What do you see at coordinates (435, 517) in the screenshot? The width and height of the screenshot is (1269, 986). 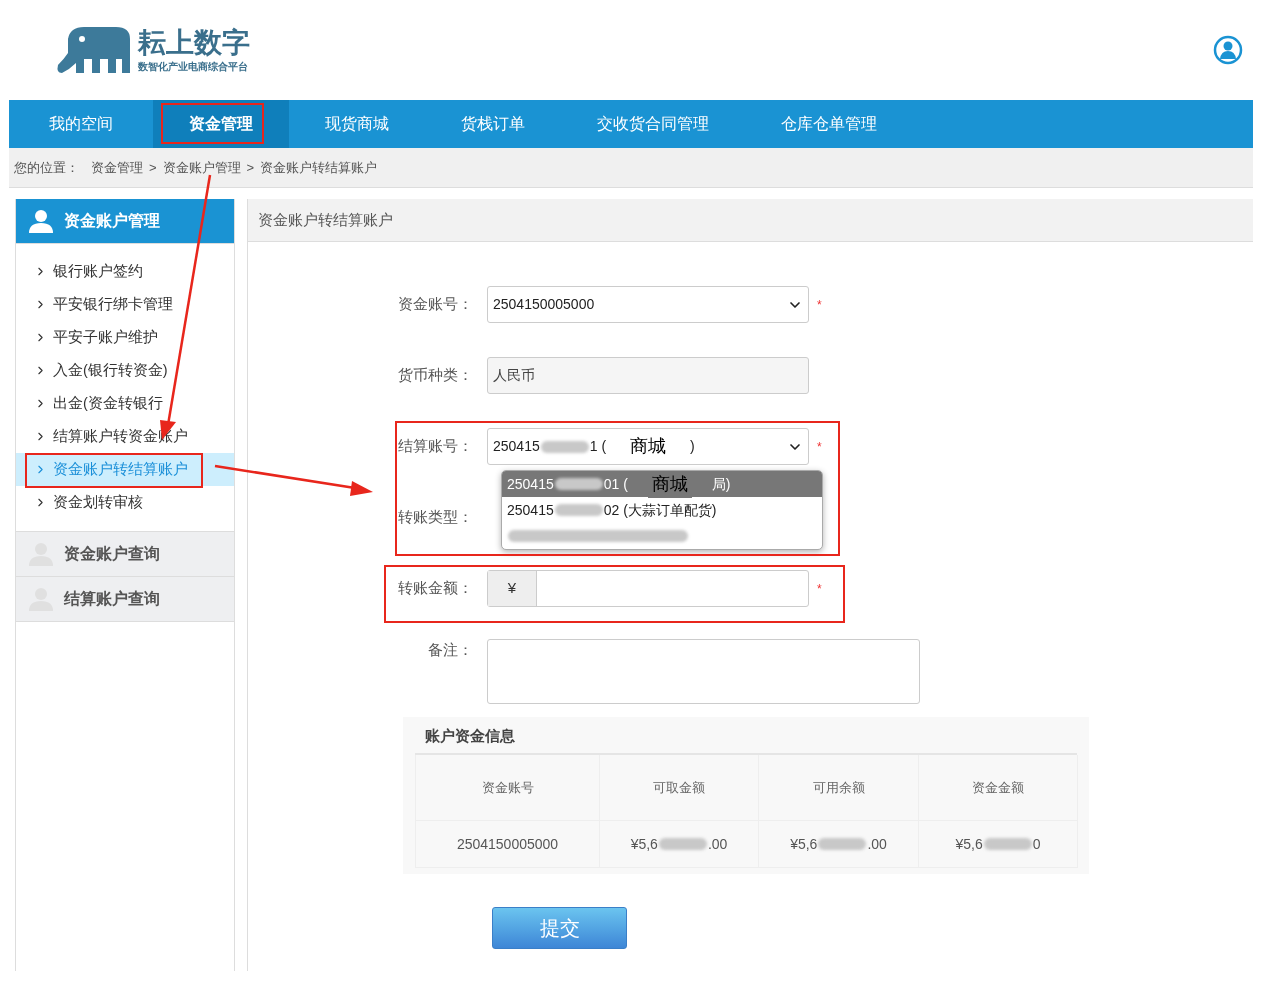 I see `field-label: 转账类型：` at bounding box center [435, 517].